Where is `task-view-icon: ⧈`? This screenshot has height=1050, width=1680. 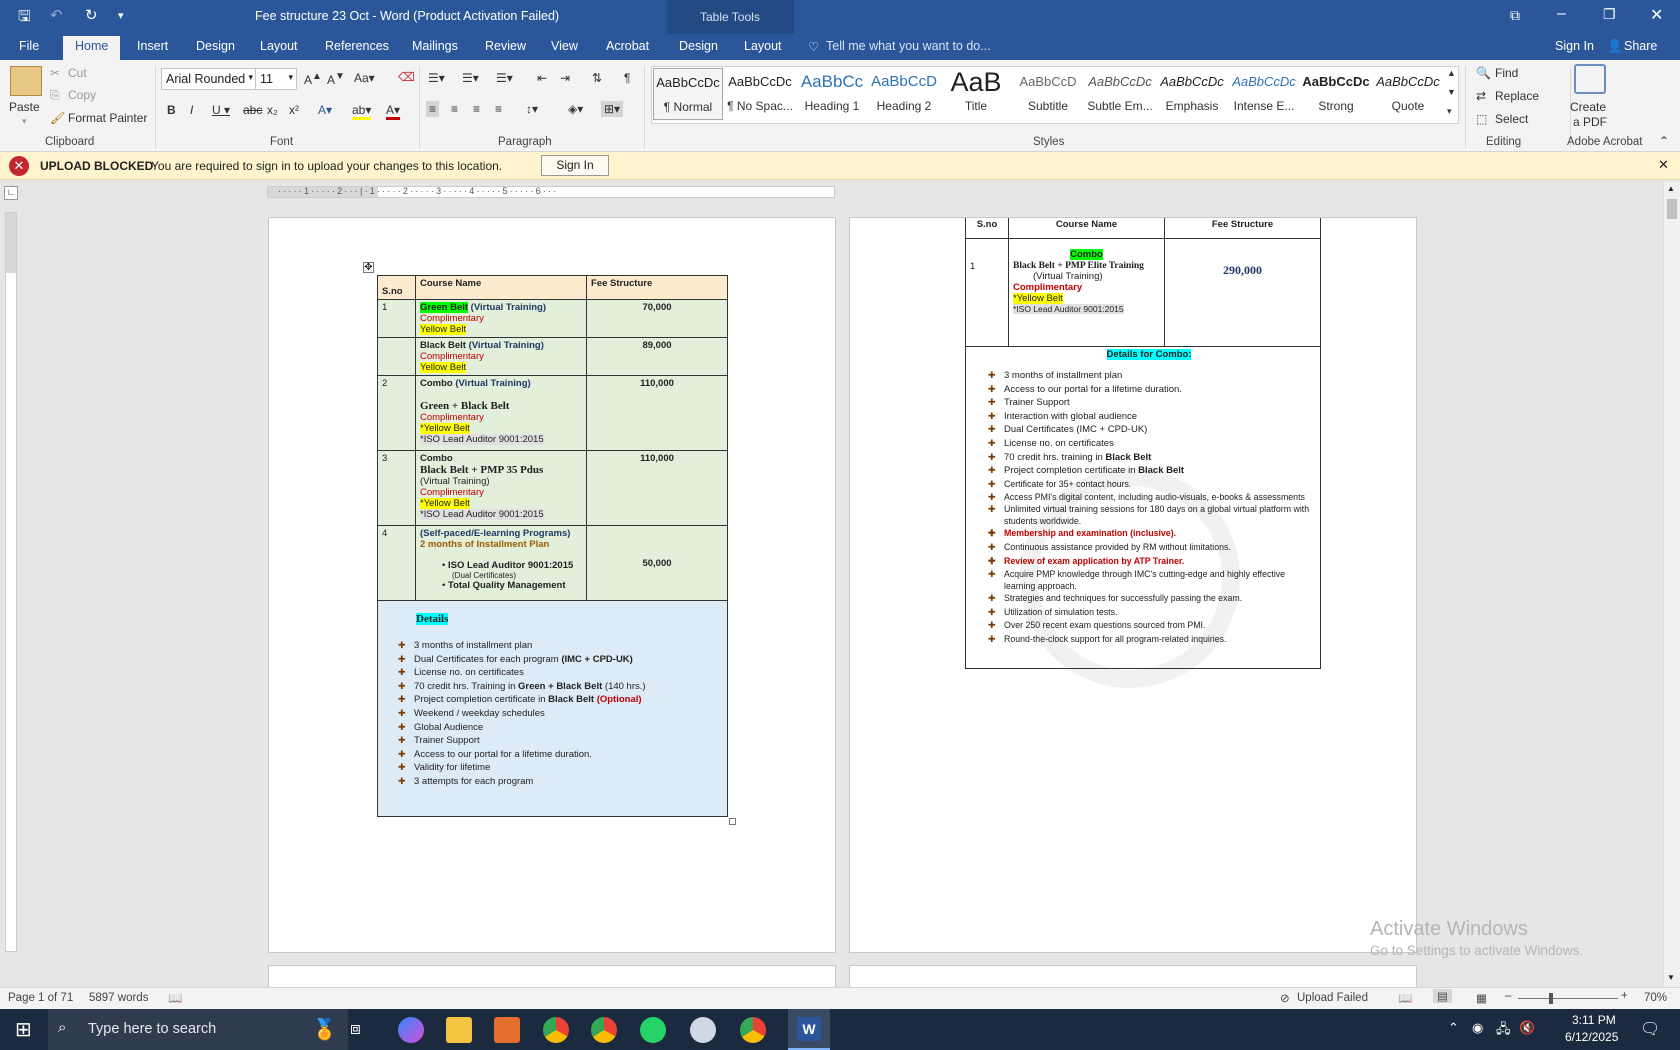
task-view-icon: ⧈ is located at coordinates (355, 1029).